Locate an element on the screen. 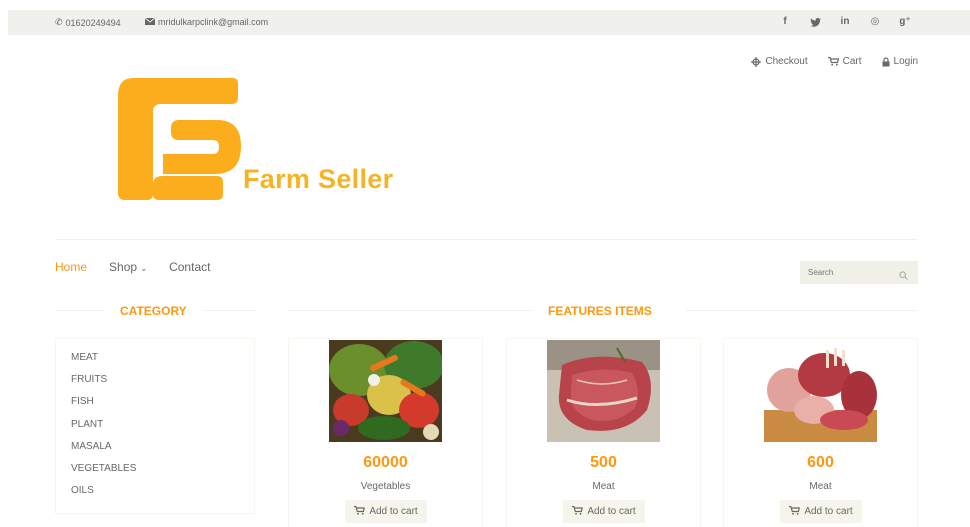 The image size is (970, 527). product-price: 600 is located at coordinates (820, 462).